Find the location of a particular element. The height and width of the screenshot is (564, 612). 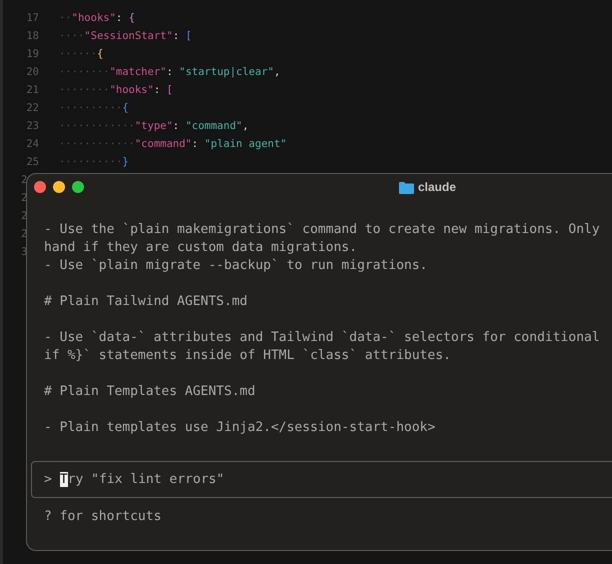

output-line: - Use `data-` attributes and Tailwind `data-` selectors for conditional is located at coordinates (322, 338).